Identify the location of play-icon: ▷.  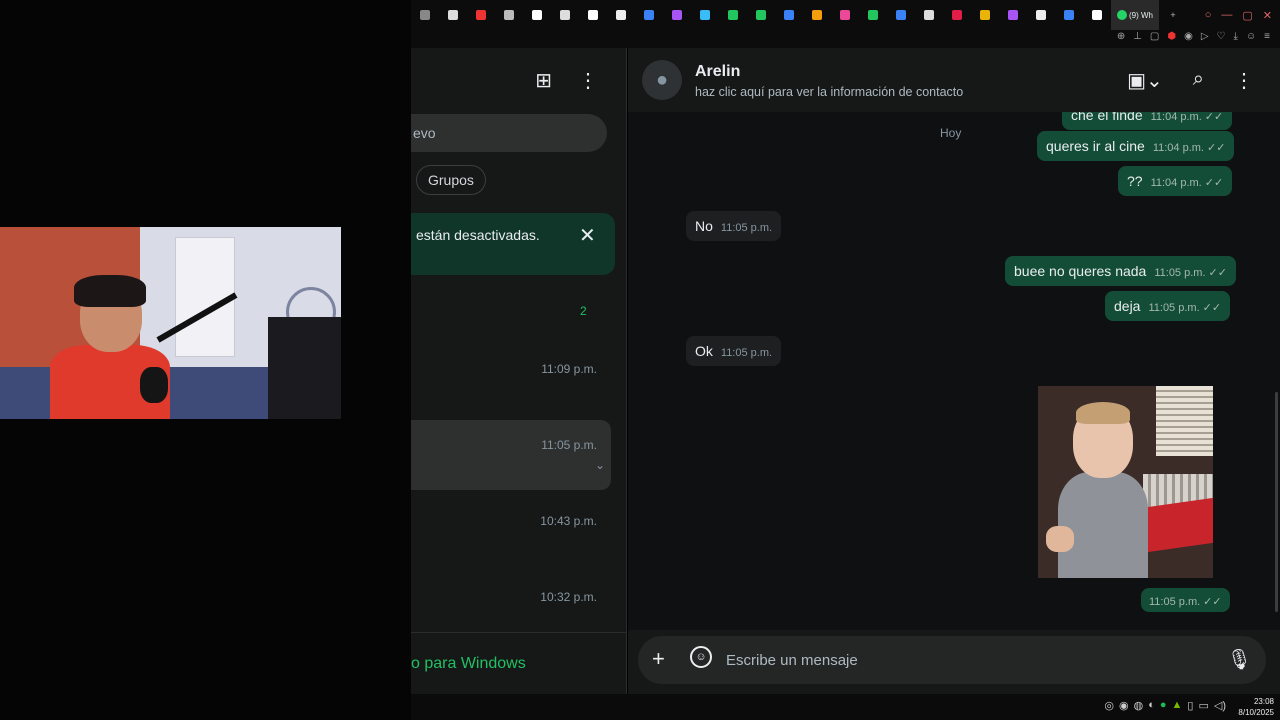
(1205, 36).